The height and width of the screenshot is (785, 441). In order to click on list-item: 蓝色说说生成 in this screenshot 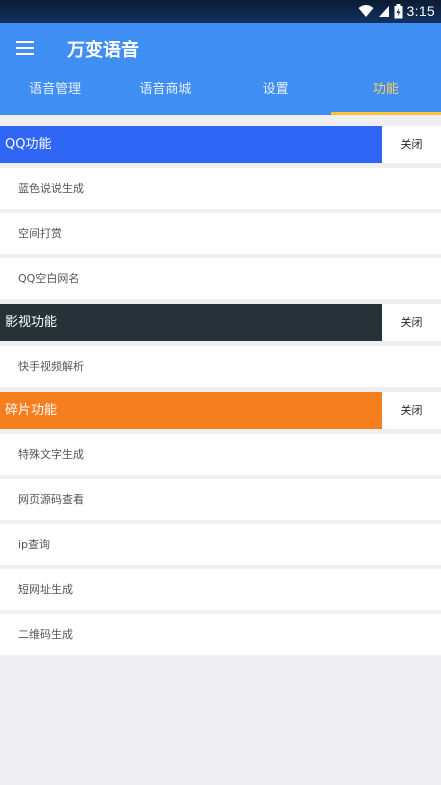, I will do `click(220, 188)`.